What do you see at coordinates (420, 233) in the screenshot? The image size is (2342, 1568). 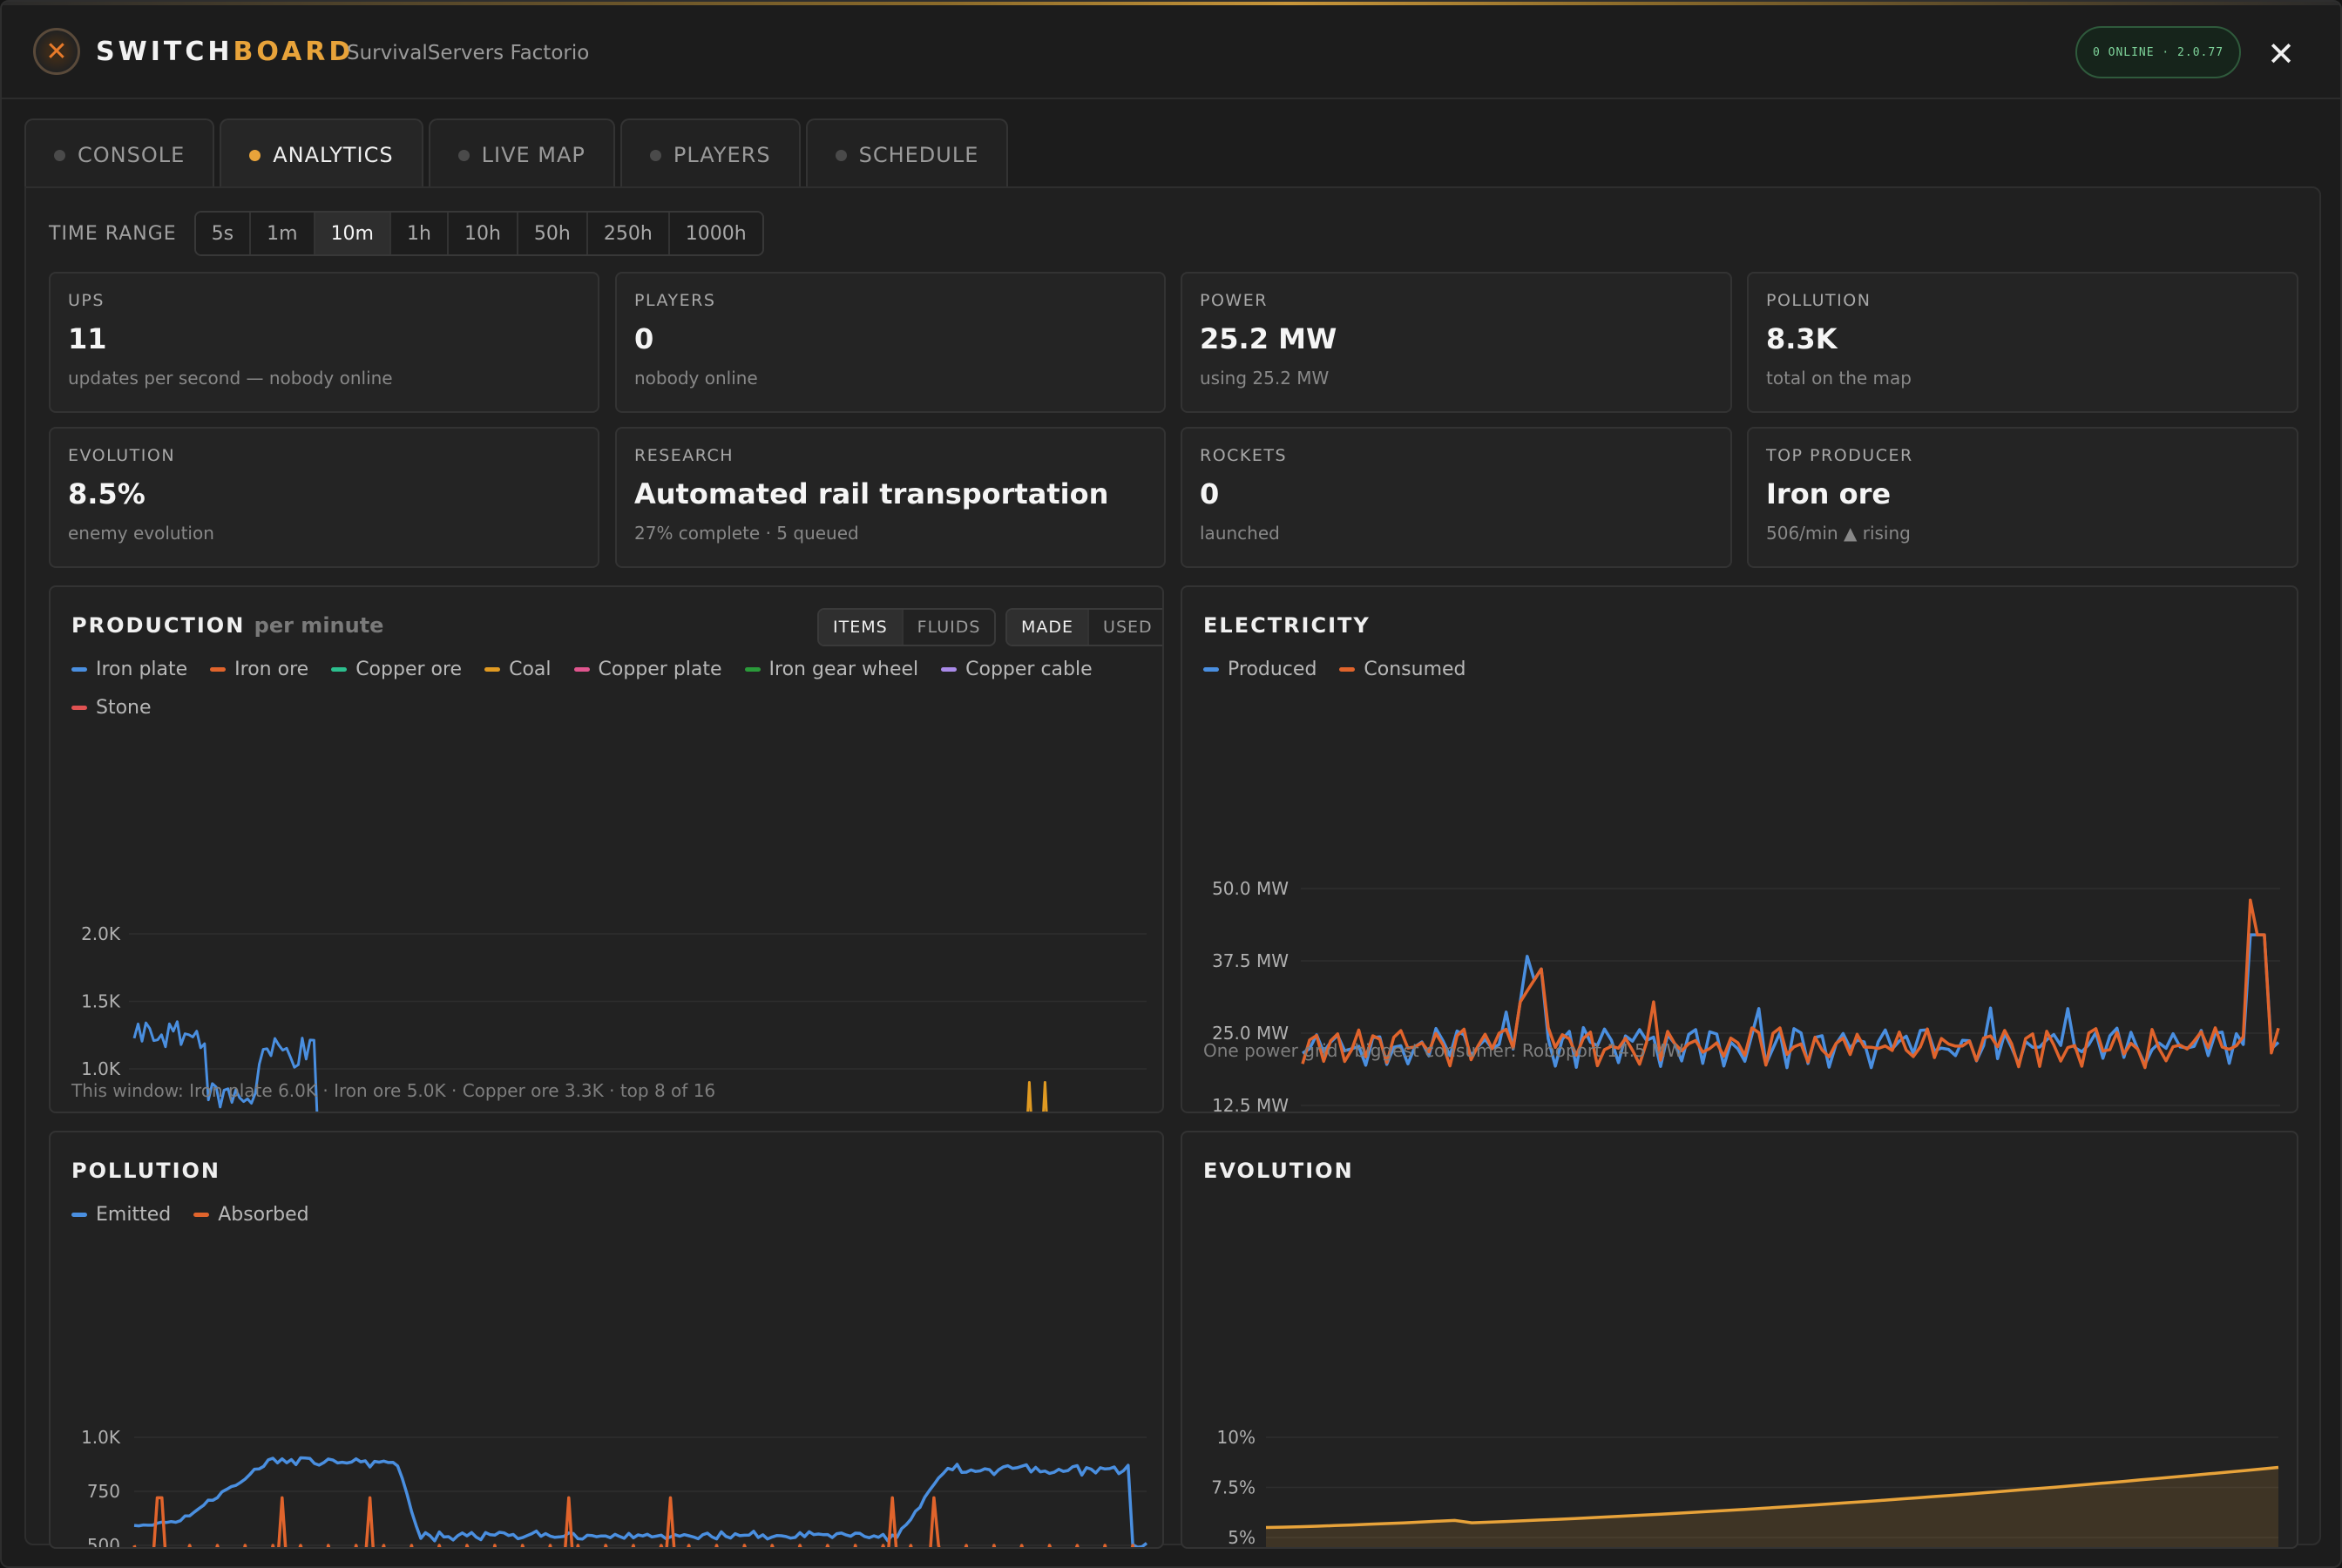 I see `time-range-1h: 1h` at bounding box center [420, 233].